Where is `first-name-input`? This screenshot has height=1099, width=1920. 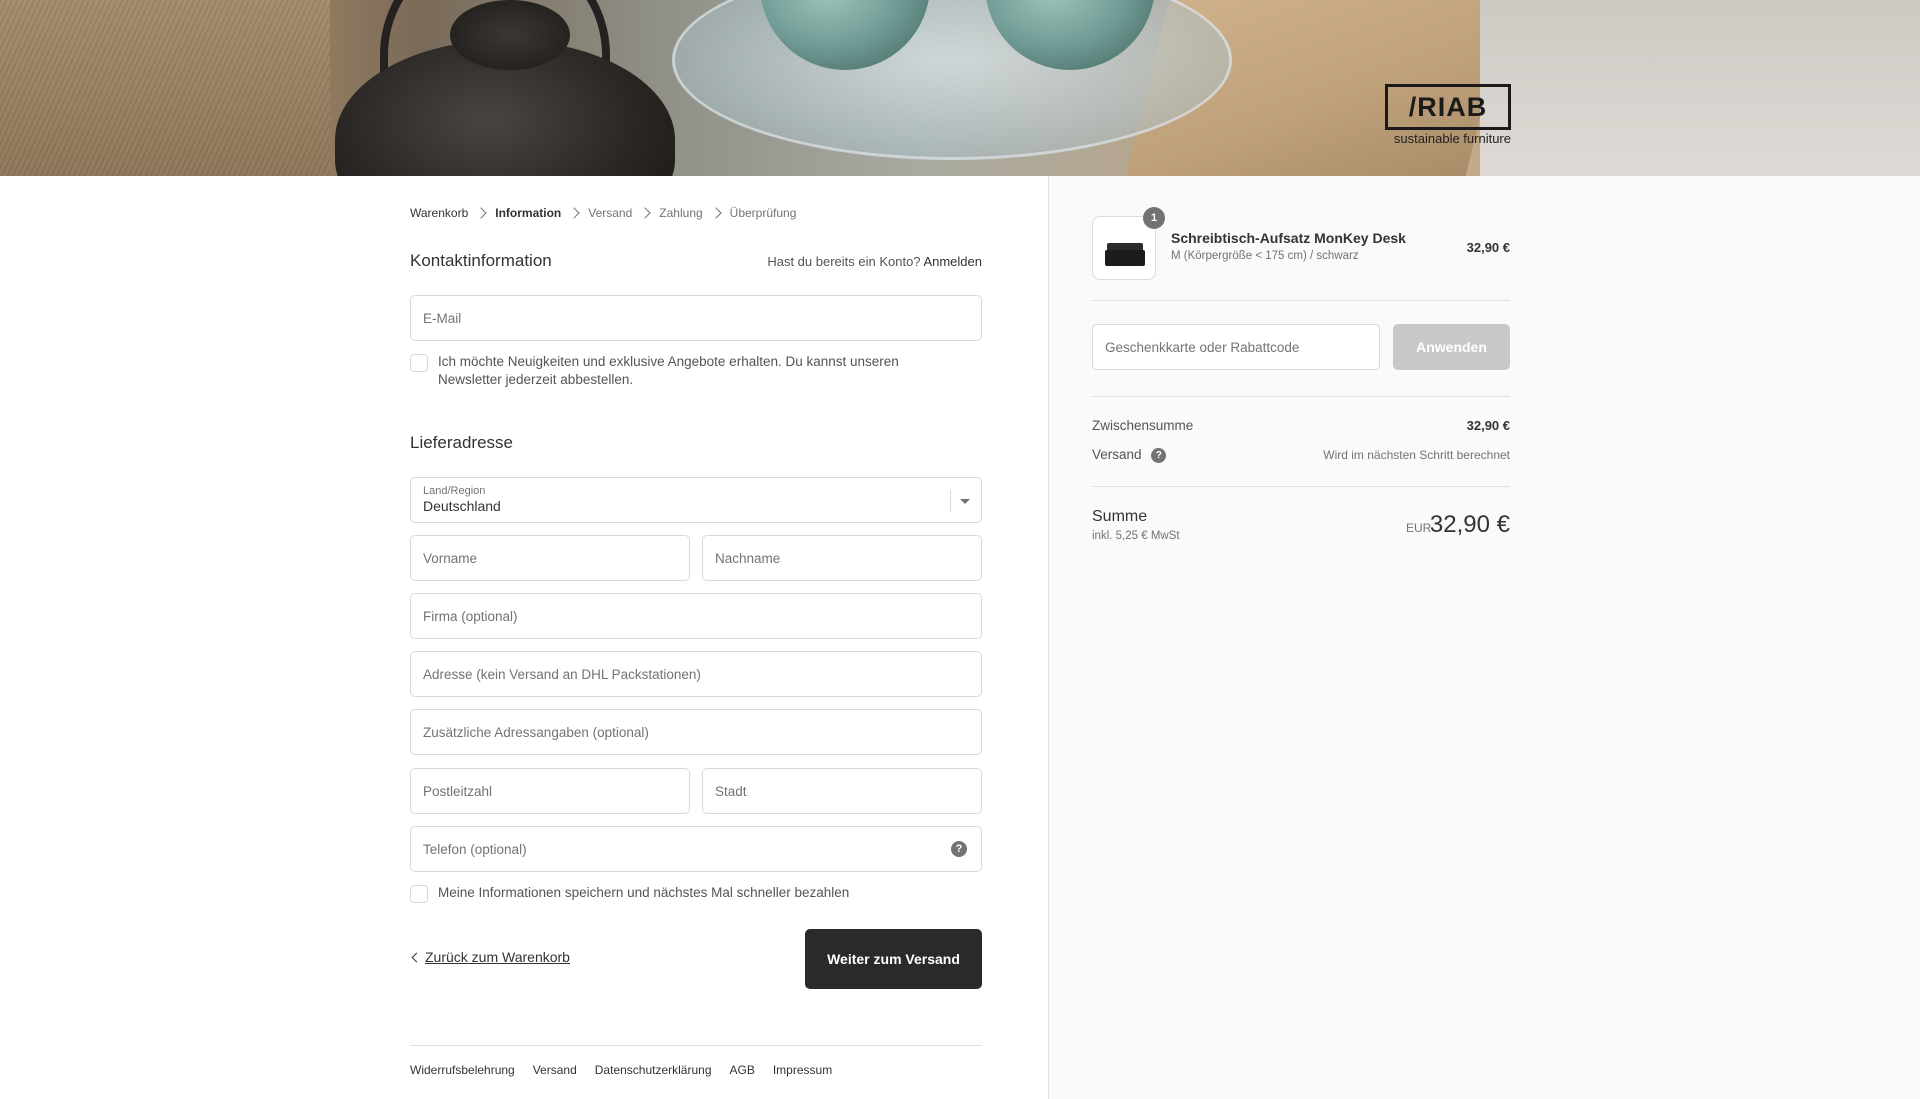 first-name-input is located at coordinates (550, 558).